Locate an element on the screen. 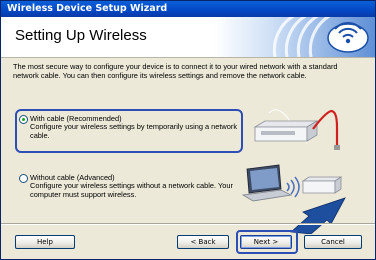 The image size is (376, 260). pointer-arrow-icon is located at coordinates (318, 215).